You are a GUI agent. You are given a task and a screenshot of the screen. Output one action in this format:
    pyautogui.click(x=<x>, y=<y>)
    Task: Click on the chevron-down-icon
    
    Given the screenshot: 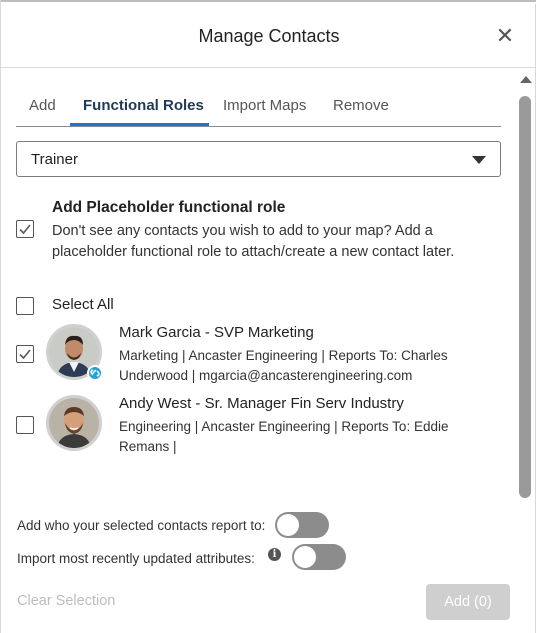 What is the action you would take?
    pyautogui.click(x=479, y=160)
    